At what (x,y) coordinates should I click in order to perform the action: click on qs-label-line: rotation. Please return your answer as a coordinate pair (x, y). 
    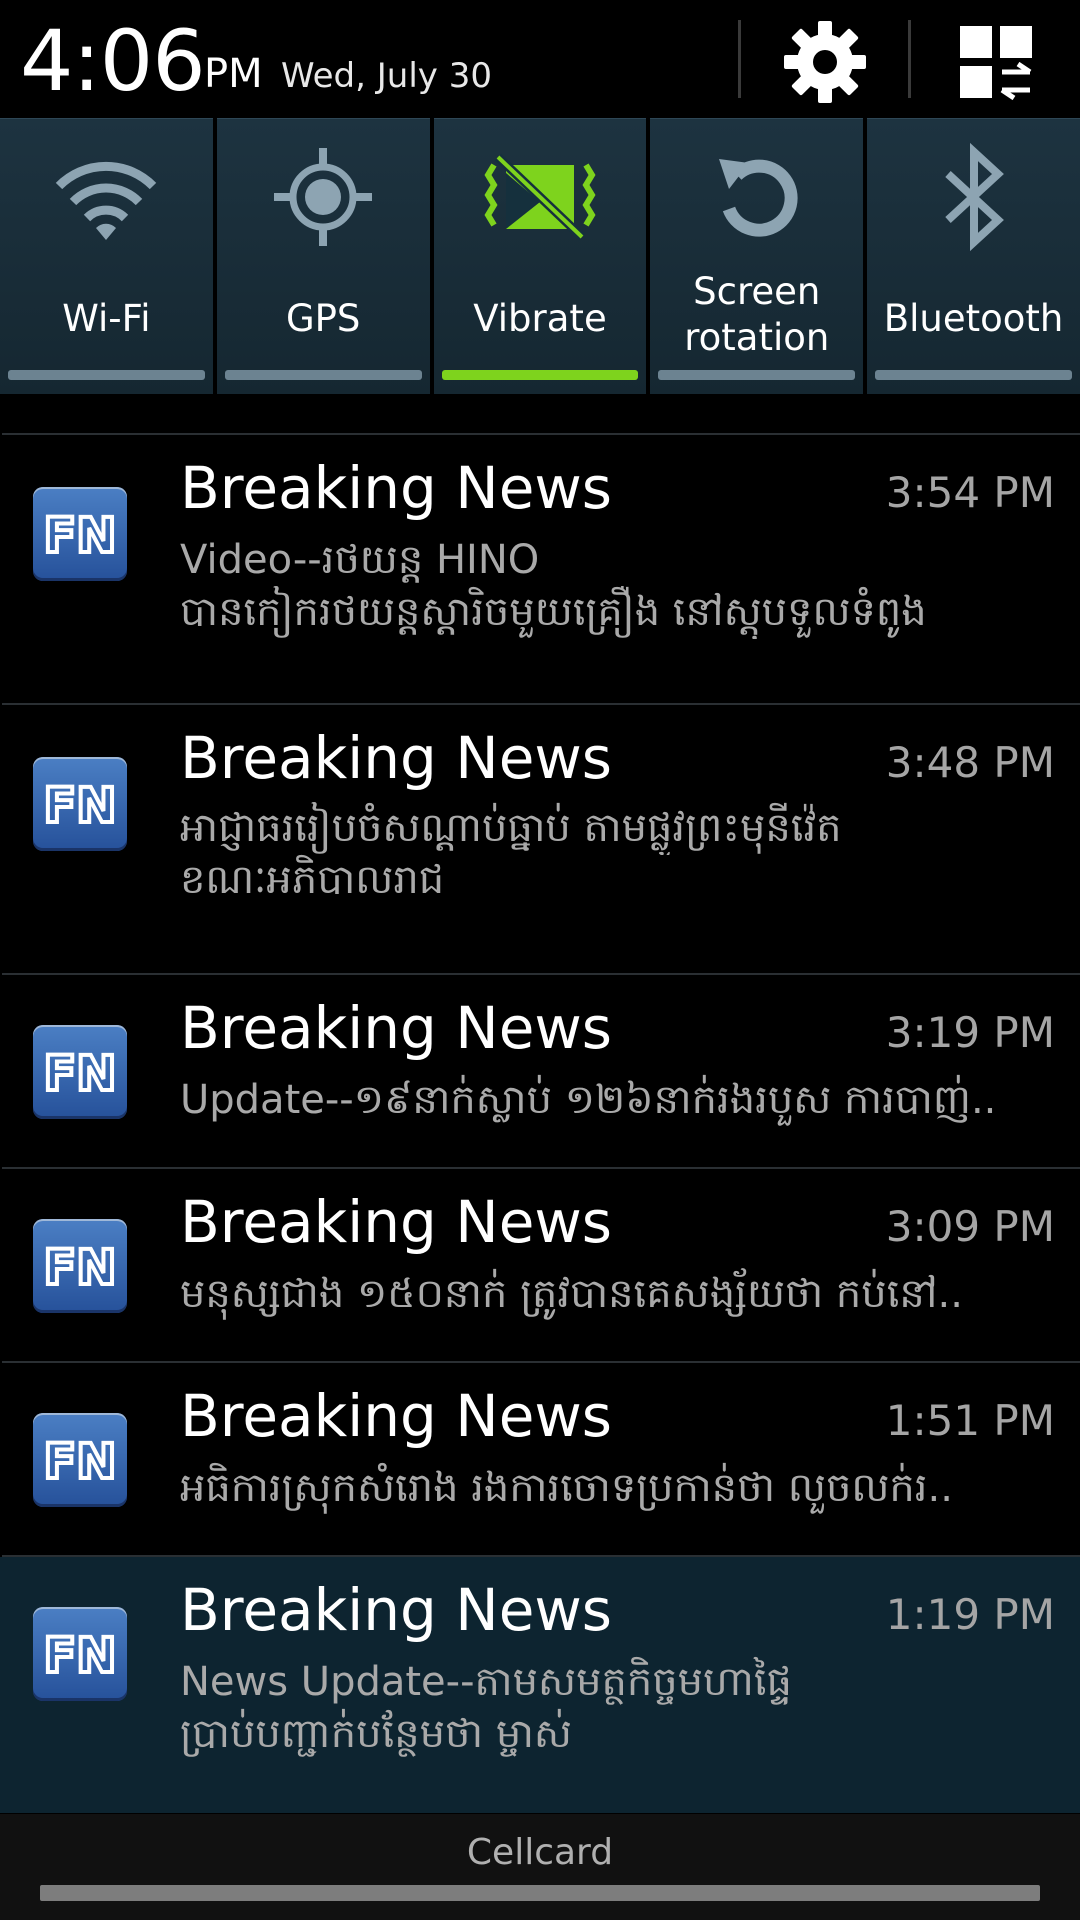
    Looking at the image, I should click on (757, 337).